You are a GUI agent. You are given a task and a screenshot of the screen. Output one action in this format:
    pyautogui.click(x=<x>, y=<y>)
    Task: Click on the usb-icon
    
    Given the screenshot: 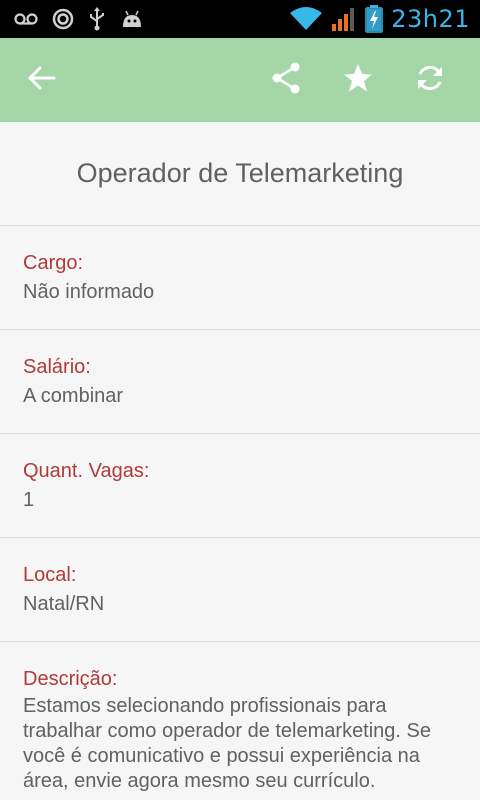 What is the action you would take?
    pyautogui.click(x=97, y=19)
    